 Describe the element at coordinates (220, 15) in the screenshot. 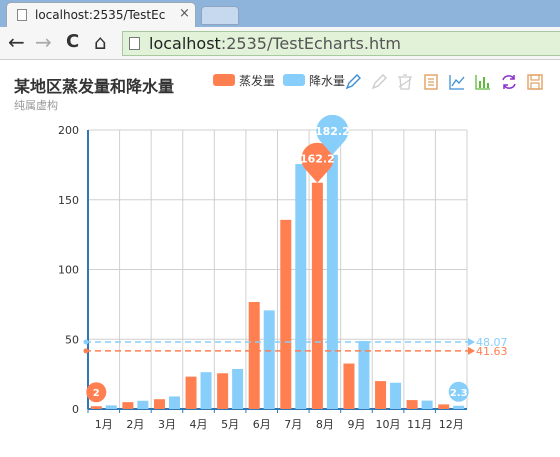

I see `new-tab-button` at that location.